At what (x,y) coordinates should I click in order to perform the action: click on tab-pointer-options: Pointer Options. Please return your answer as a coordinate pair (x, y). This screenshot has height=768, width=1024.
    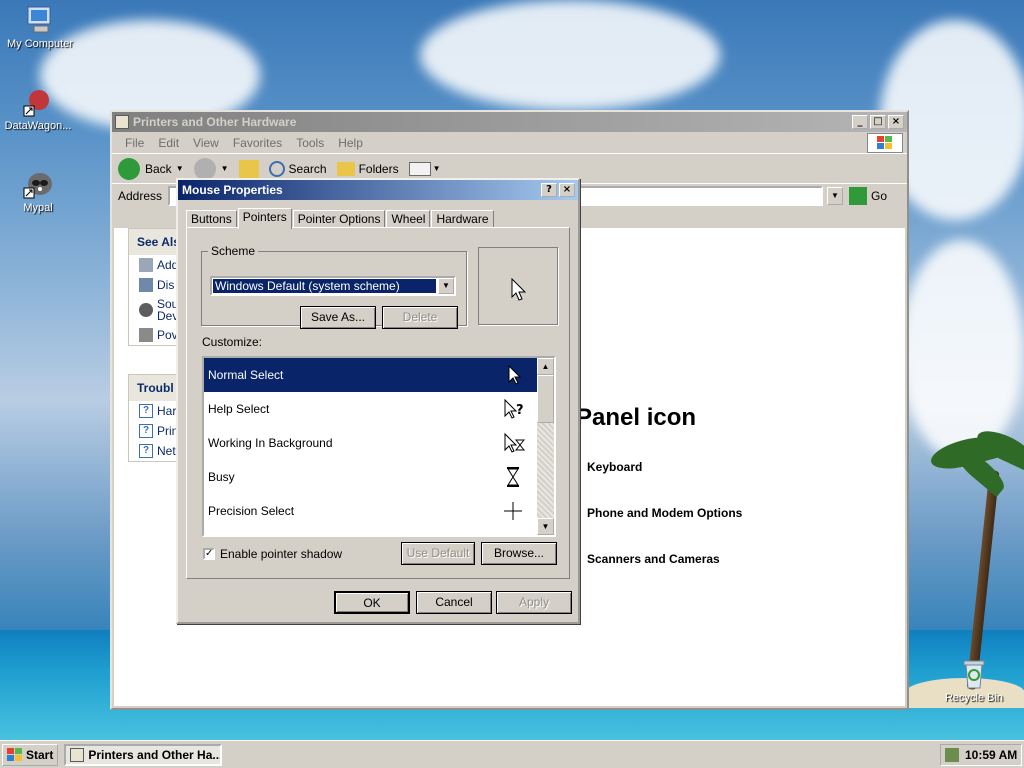
    Looking at the image, I should click on (339, 219).